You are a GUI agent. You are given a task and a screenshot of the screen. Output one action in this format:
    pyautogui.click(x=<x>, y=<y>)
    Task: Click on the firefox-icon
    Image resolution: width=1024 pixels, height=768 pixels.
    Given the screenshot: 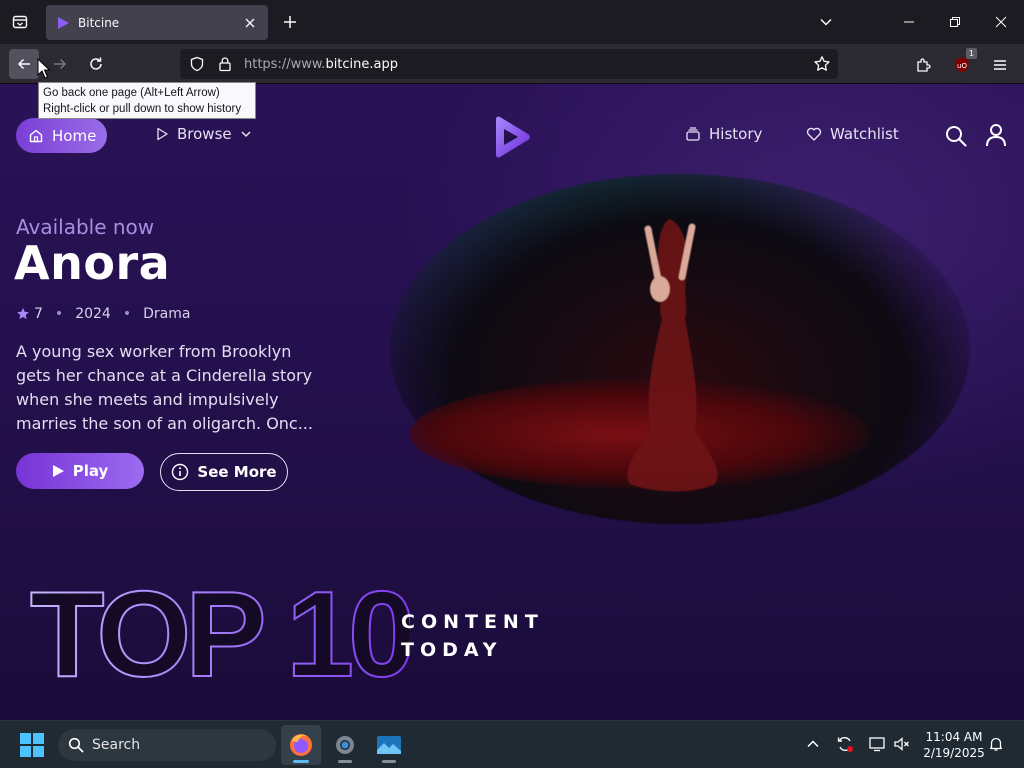 What is the action you would take?
    pyautogui.click(x=301, y=745)
    